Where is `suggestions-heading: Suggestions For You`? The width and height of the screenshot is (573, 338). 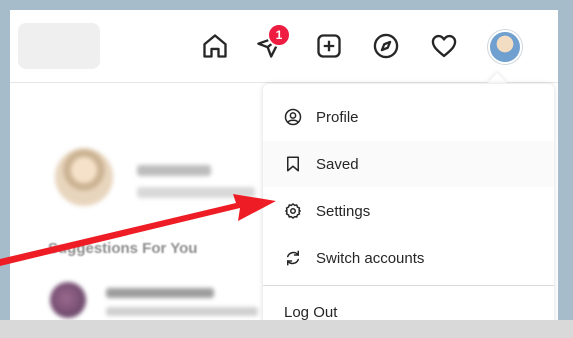
suggestions-heading: Suggestions For You is located at coordinates (123, 248).